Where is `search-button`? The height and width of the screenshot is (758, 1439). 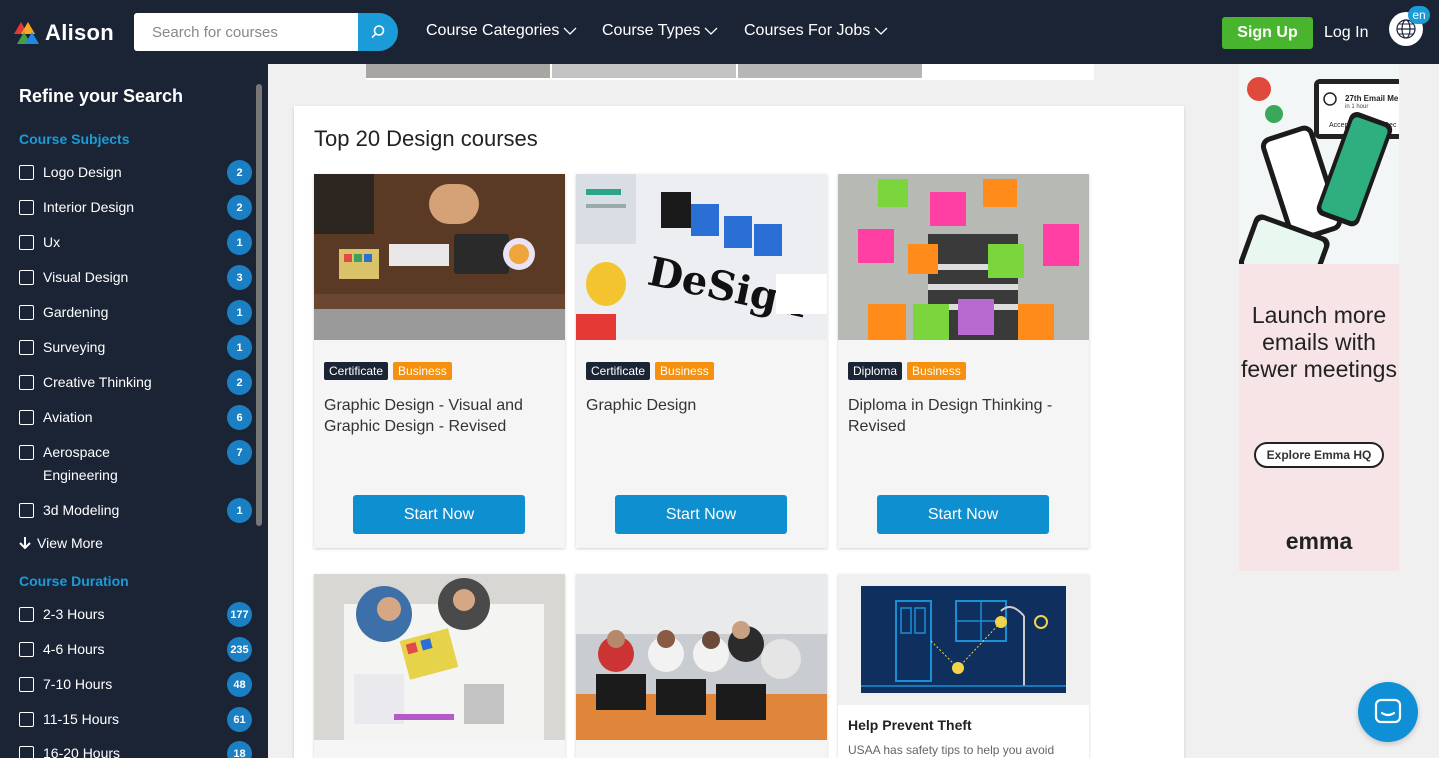 search-button is located at coordinates (378, 32).